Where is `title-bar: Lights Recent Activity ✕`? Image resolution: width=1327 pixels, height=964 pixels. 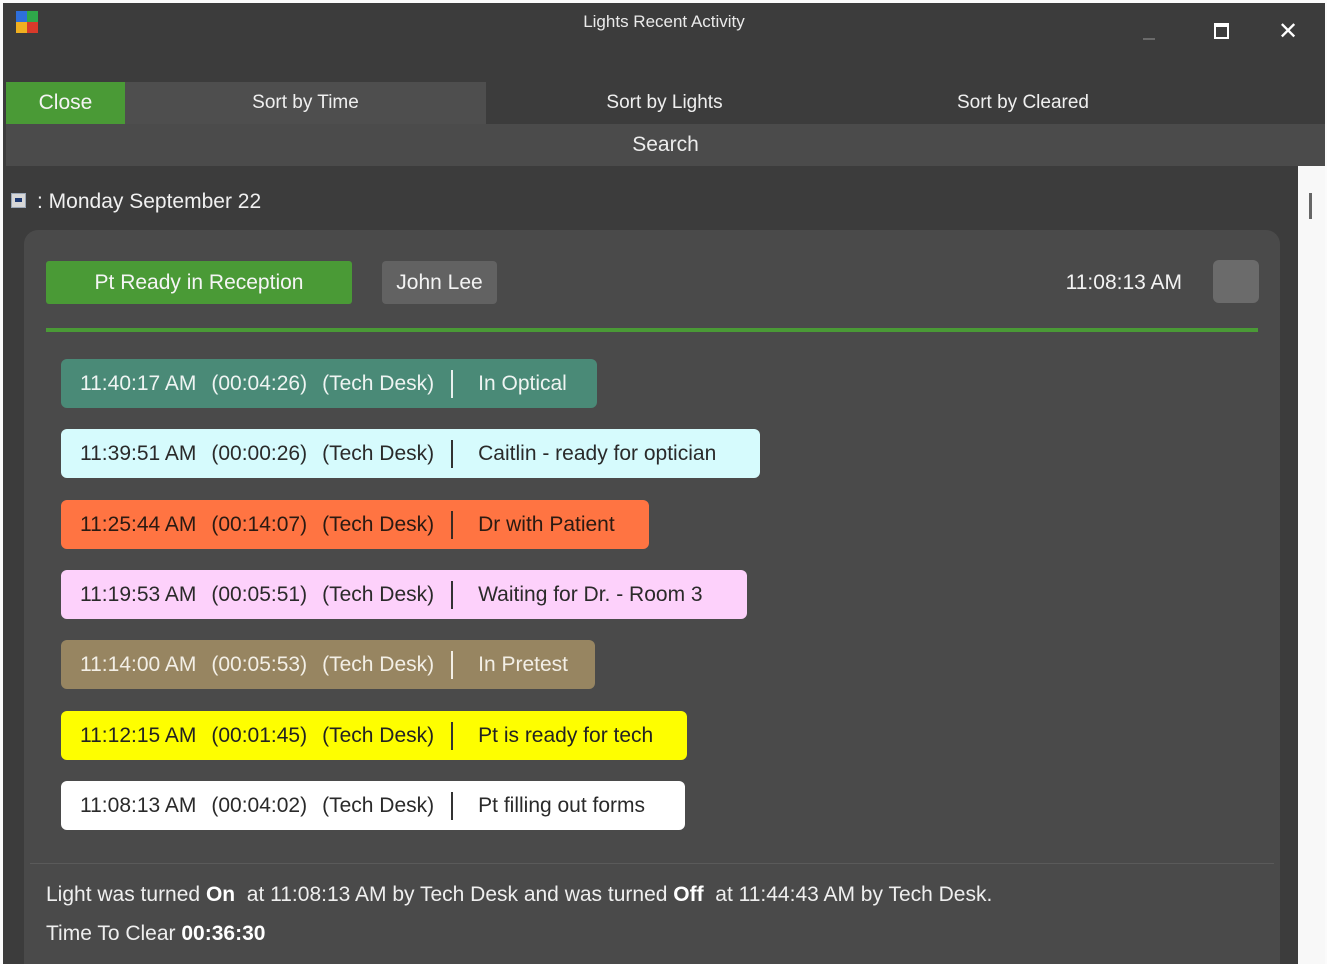 title-bar: Lights Recent Activity ✕ is located at coordinates (664, 43).